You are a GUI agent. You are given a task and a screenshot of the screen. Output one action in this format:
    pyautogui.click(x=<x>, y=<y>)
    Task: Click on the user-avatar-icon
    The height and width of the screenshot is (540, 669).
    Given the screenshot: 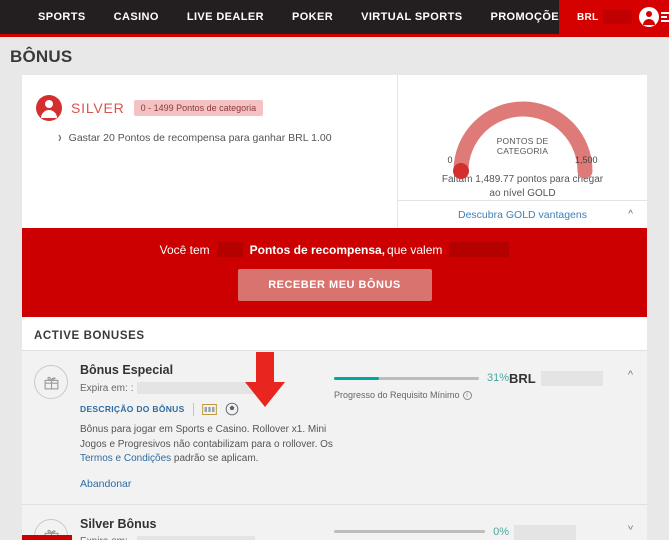 What is the action you would take?
    pyautogui.click(x=649, y=17)
    